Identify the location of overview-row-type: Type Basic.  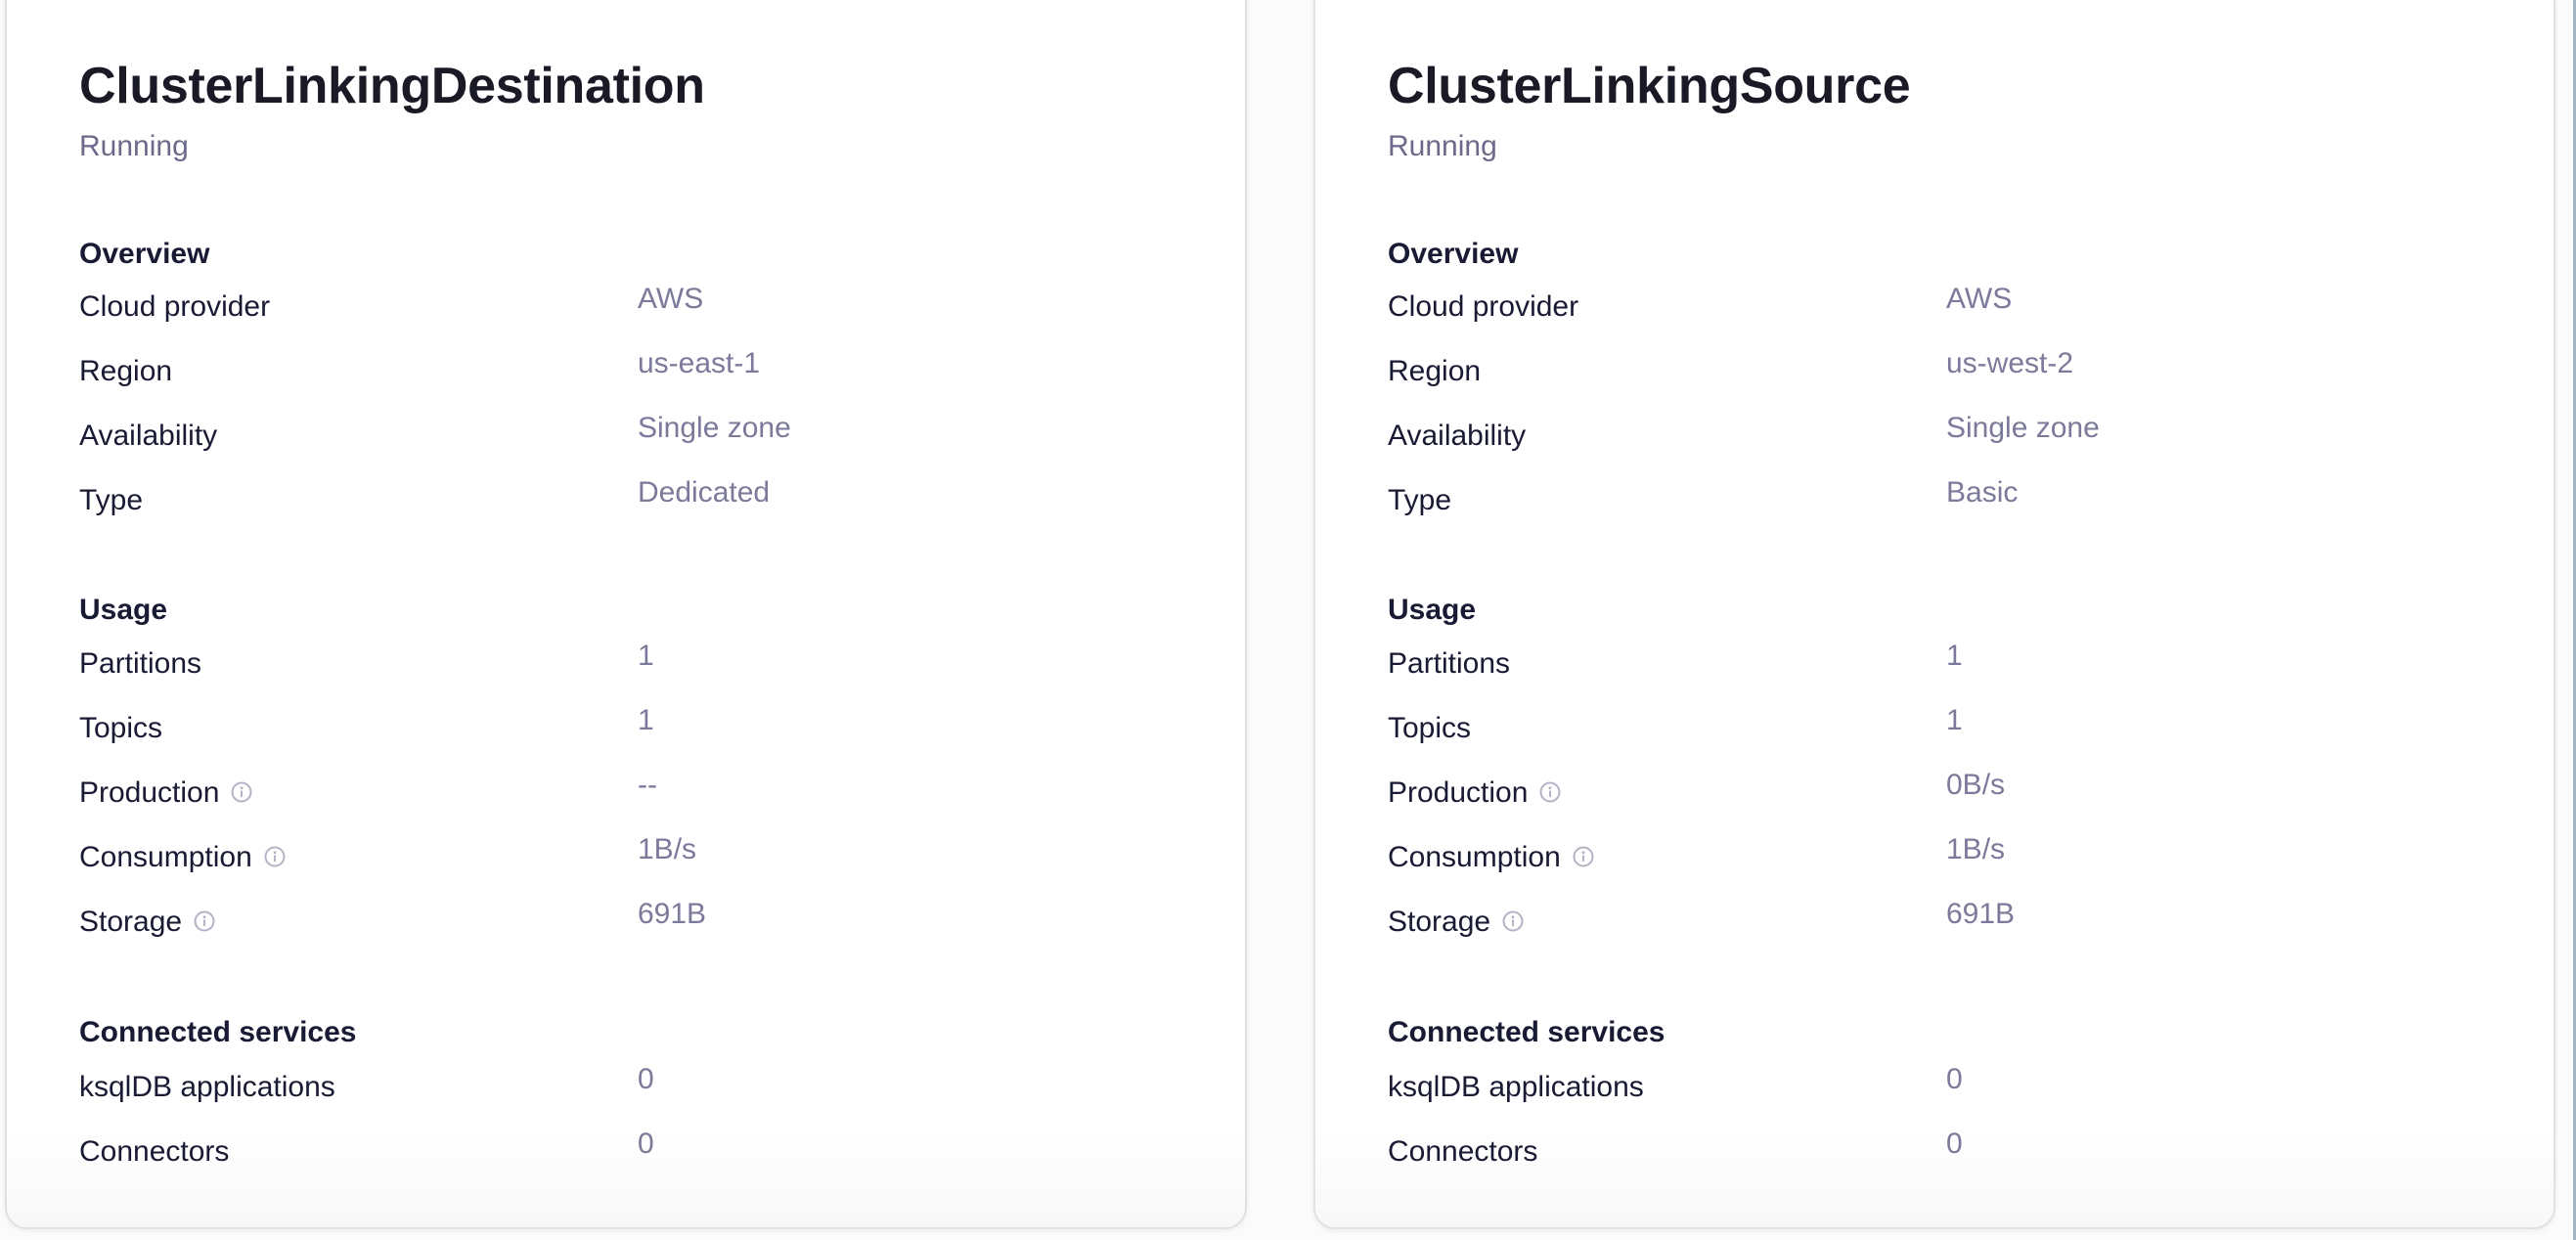
(1971, 501).